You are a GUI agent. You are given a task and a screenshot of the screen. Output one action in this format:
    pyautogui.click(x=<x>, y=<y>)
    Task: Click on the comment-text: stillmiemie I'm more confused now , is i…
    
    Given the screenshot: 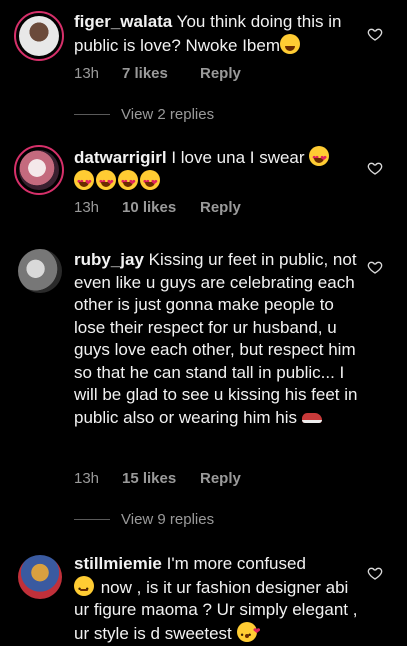 What is the action you would take?
    pyautogui.click(x=217, y=599)
    